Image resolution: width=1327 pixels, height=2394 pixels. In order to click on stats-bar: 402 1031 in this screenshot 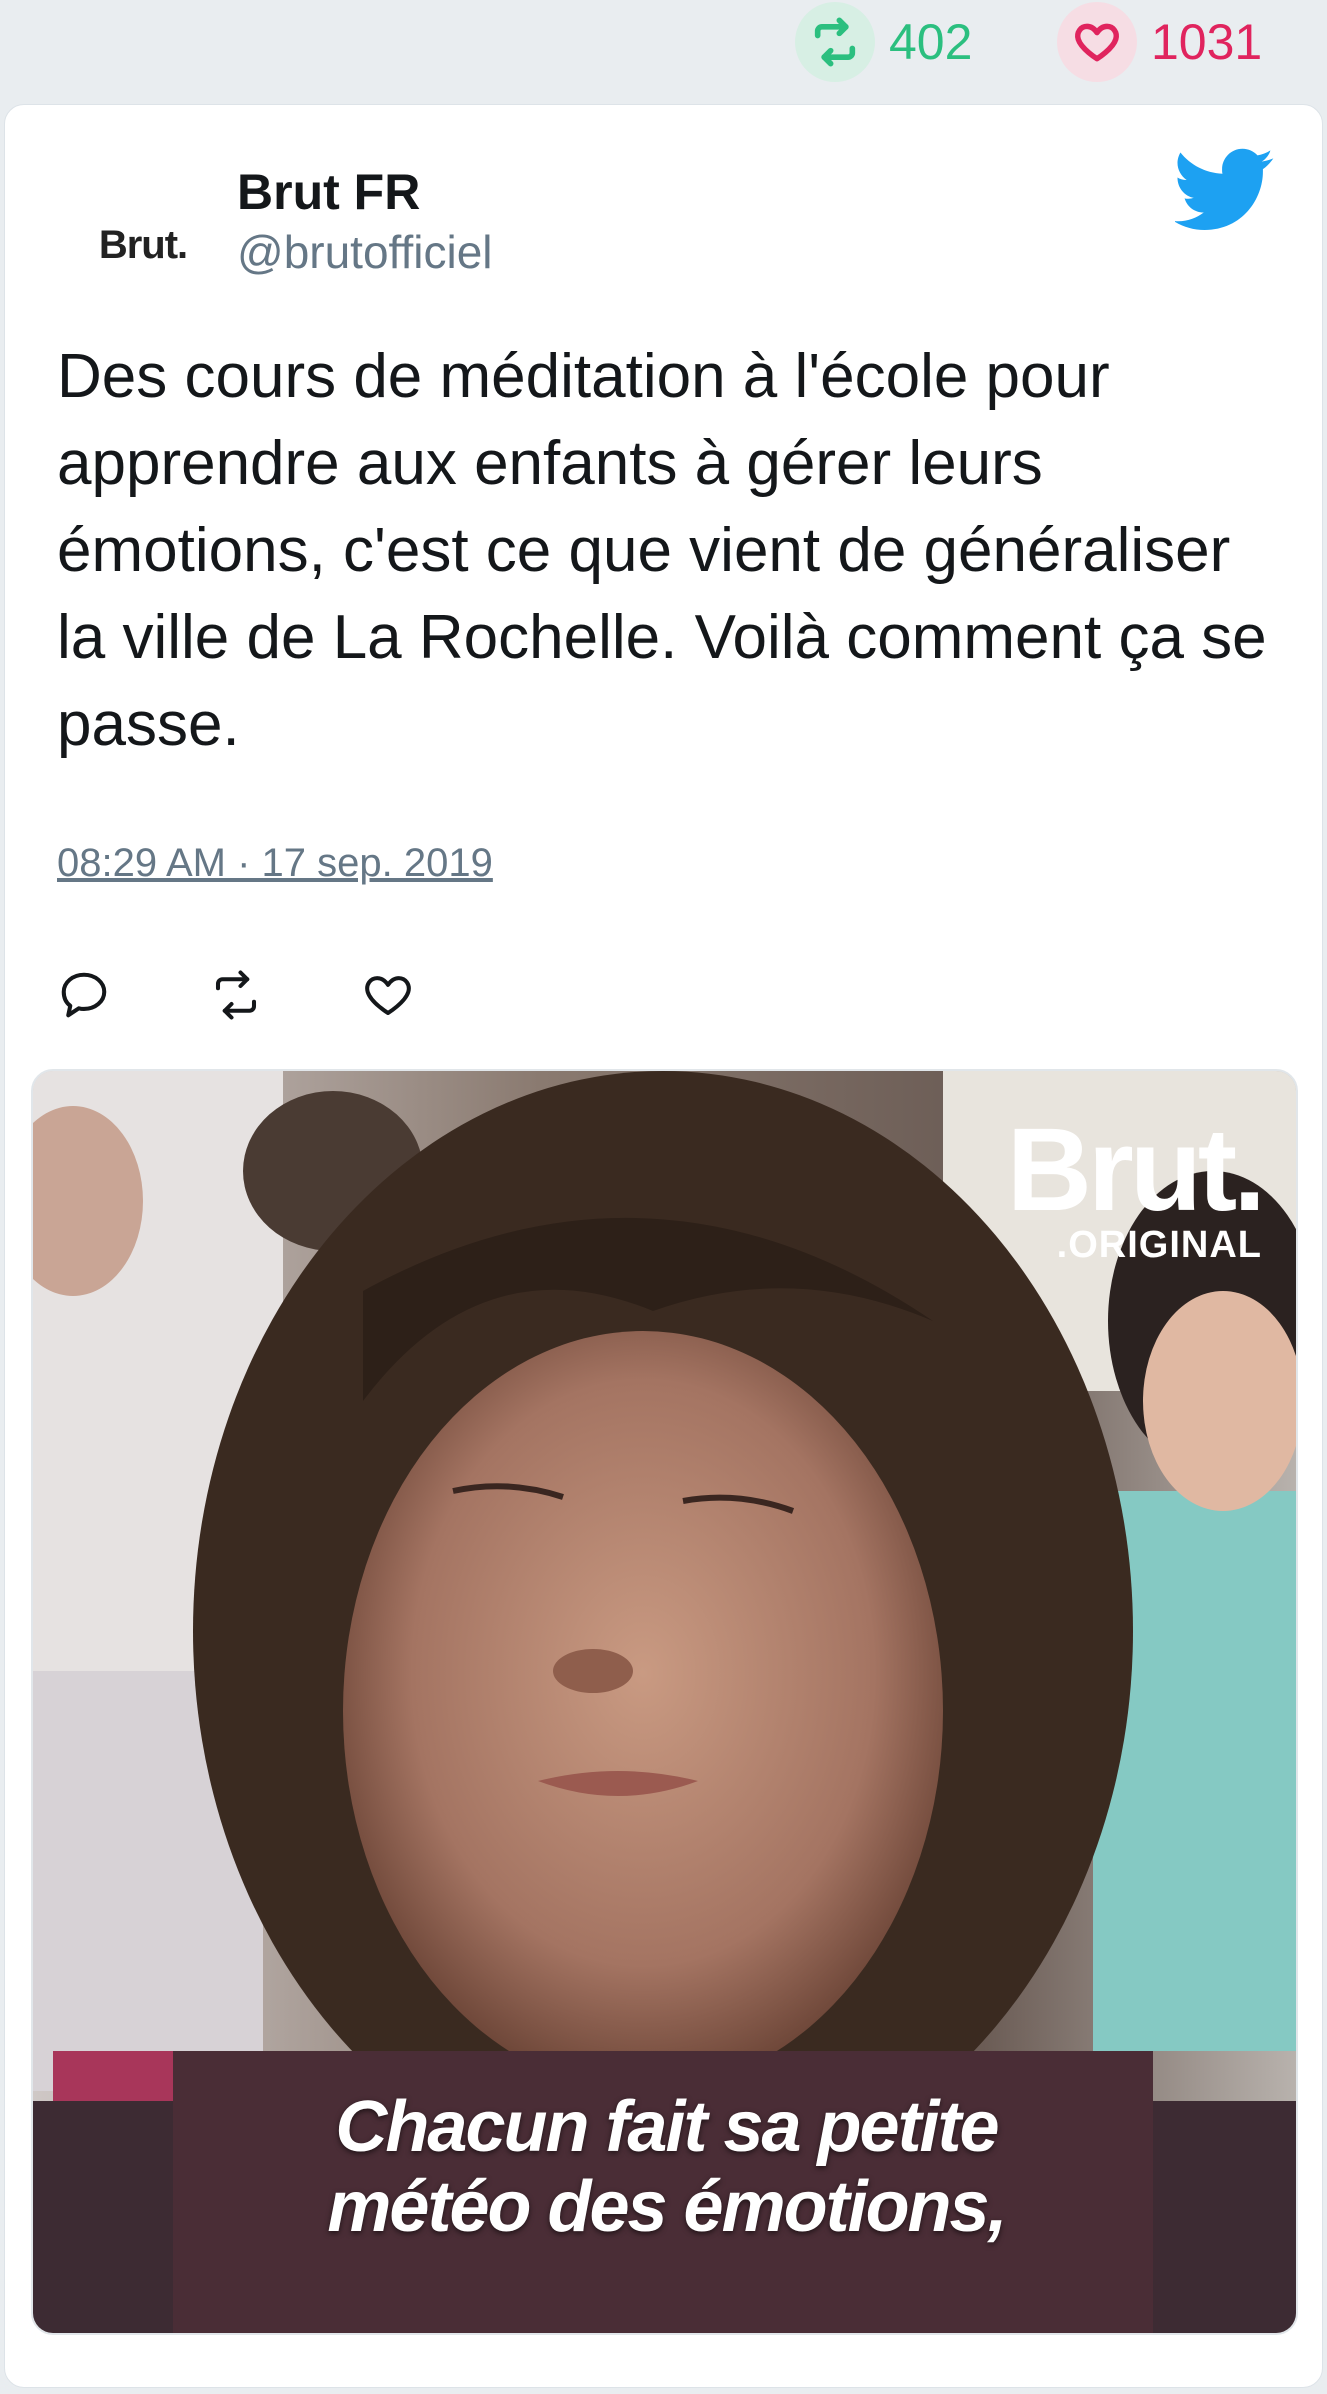, I will do `click(663, 50)`.